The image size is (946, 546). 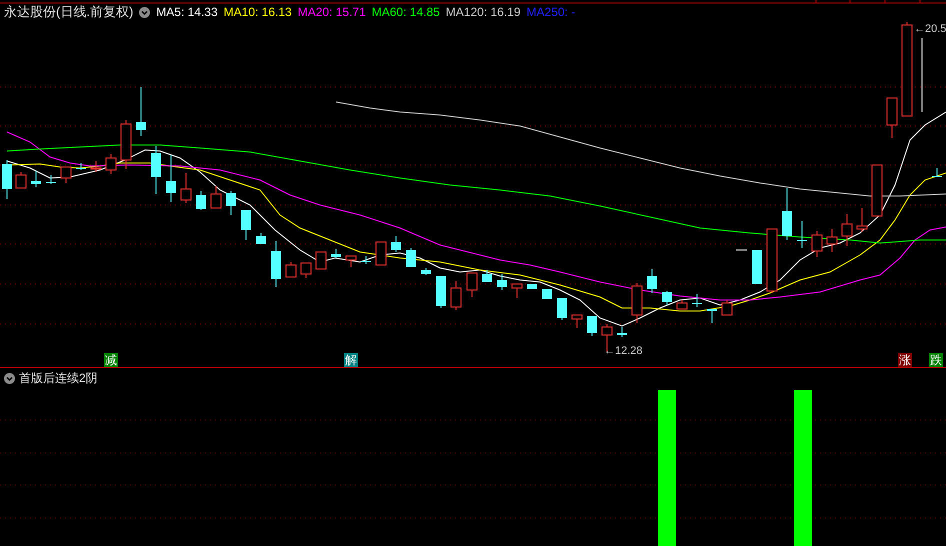 What do you see at coordinates (623, 351) in the screenshot?
I see `price-label: ←12.28` at bounding box center [623, 351].